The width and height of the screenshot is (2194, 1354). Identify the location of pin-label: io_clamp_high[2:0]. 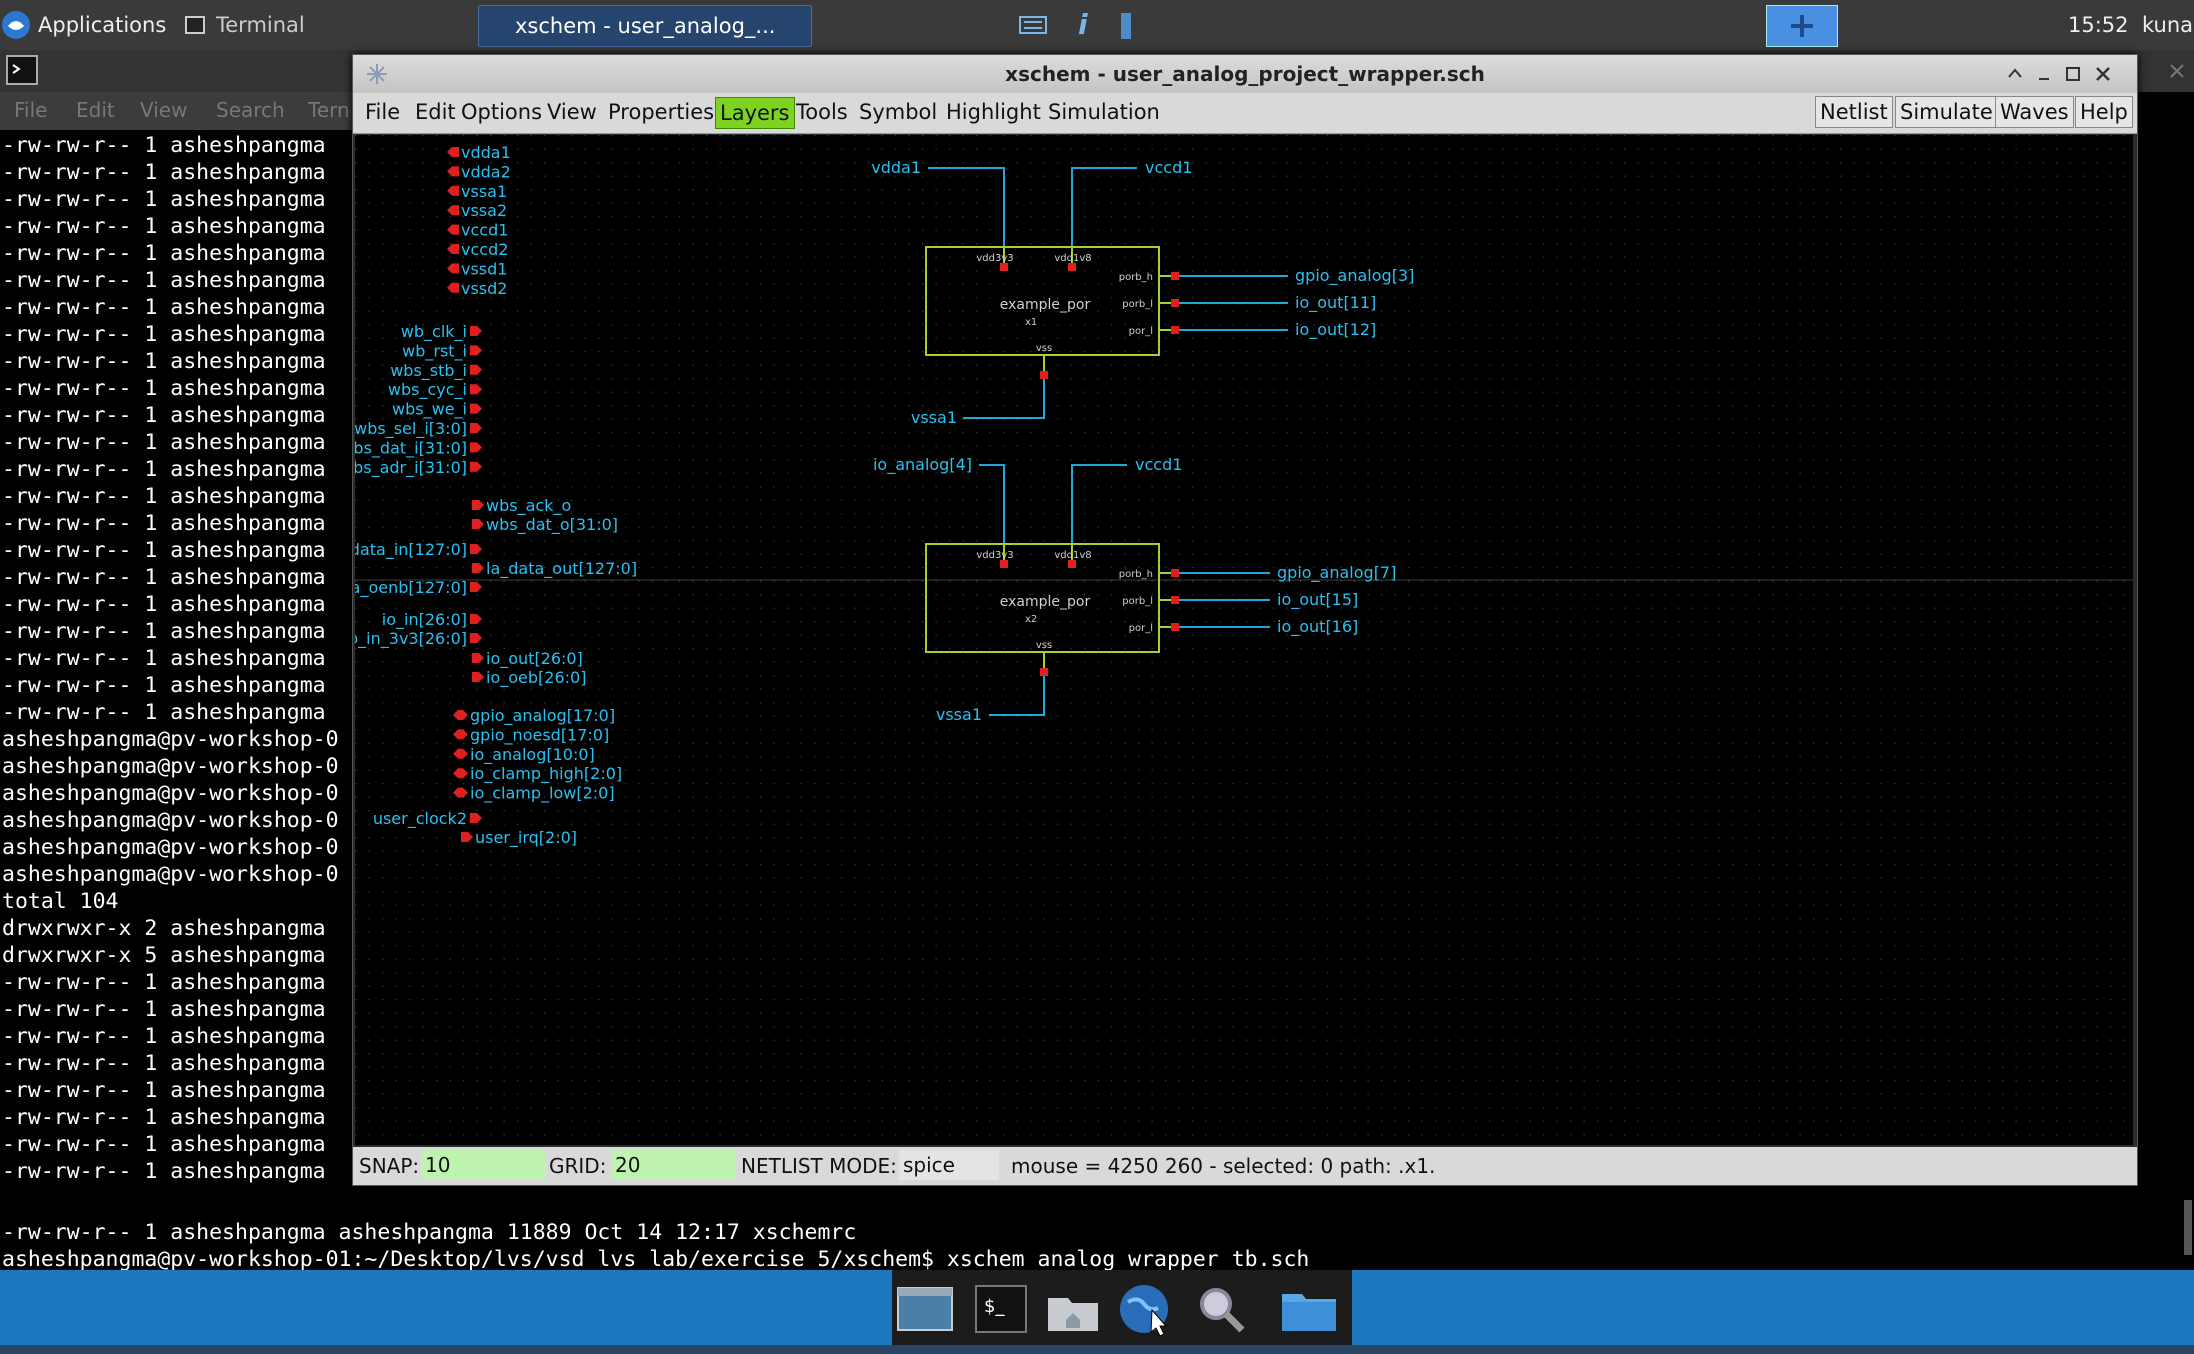
(546, 774).